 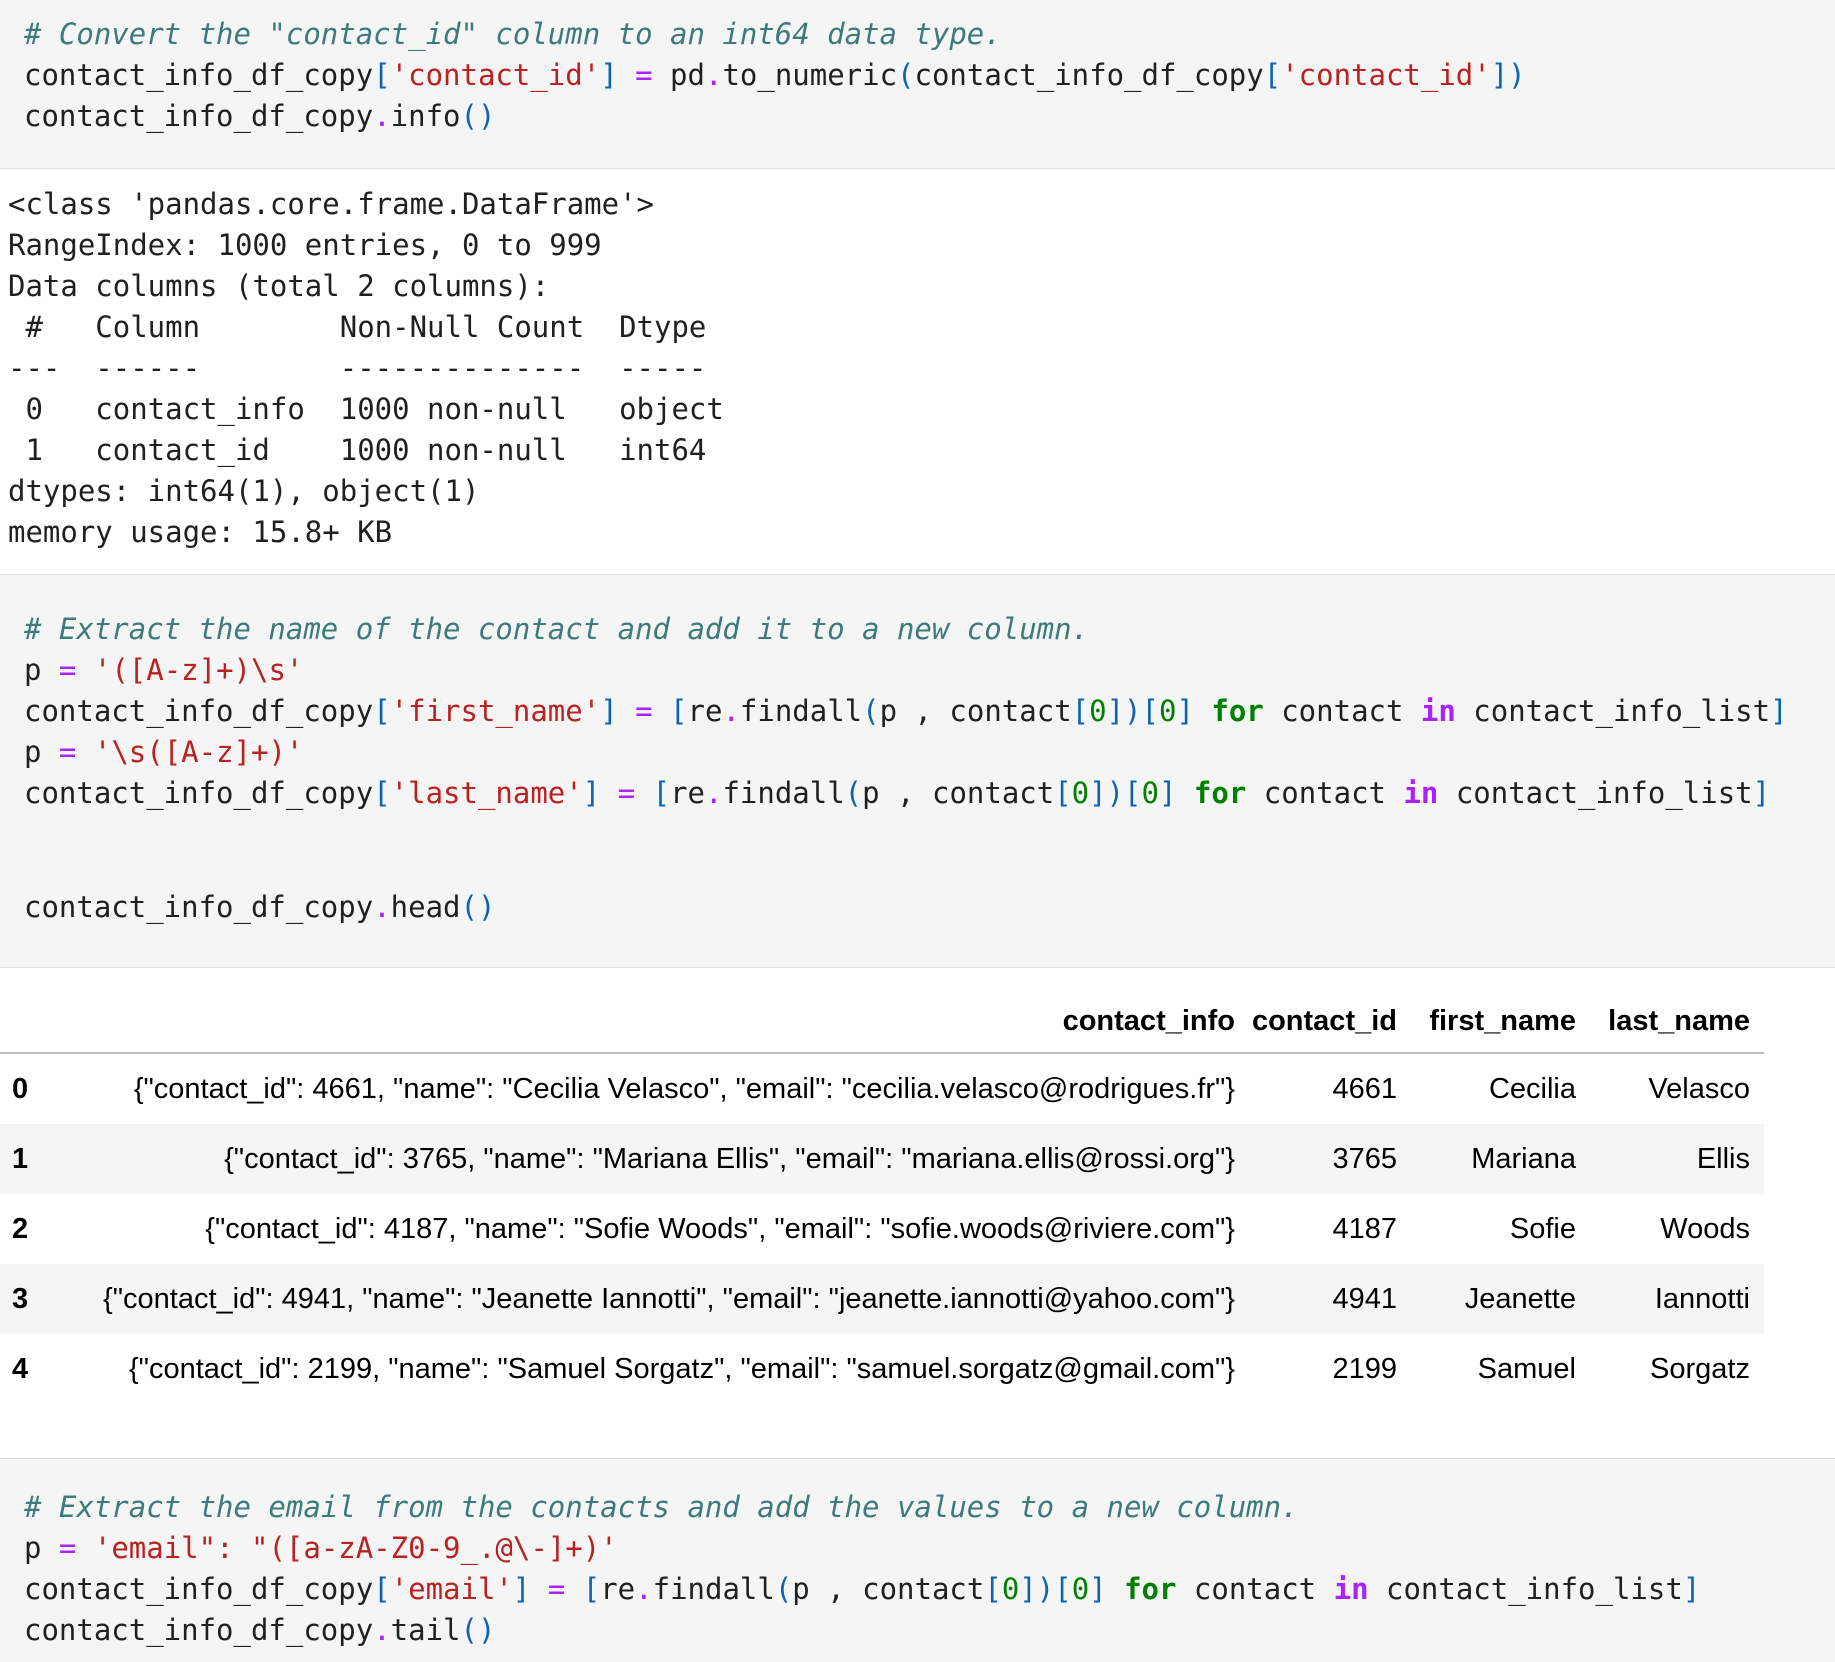 I want to click on row-index: 4, so click(x=28, y=1369).